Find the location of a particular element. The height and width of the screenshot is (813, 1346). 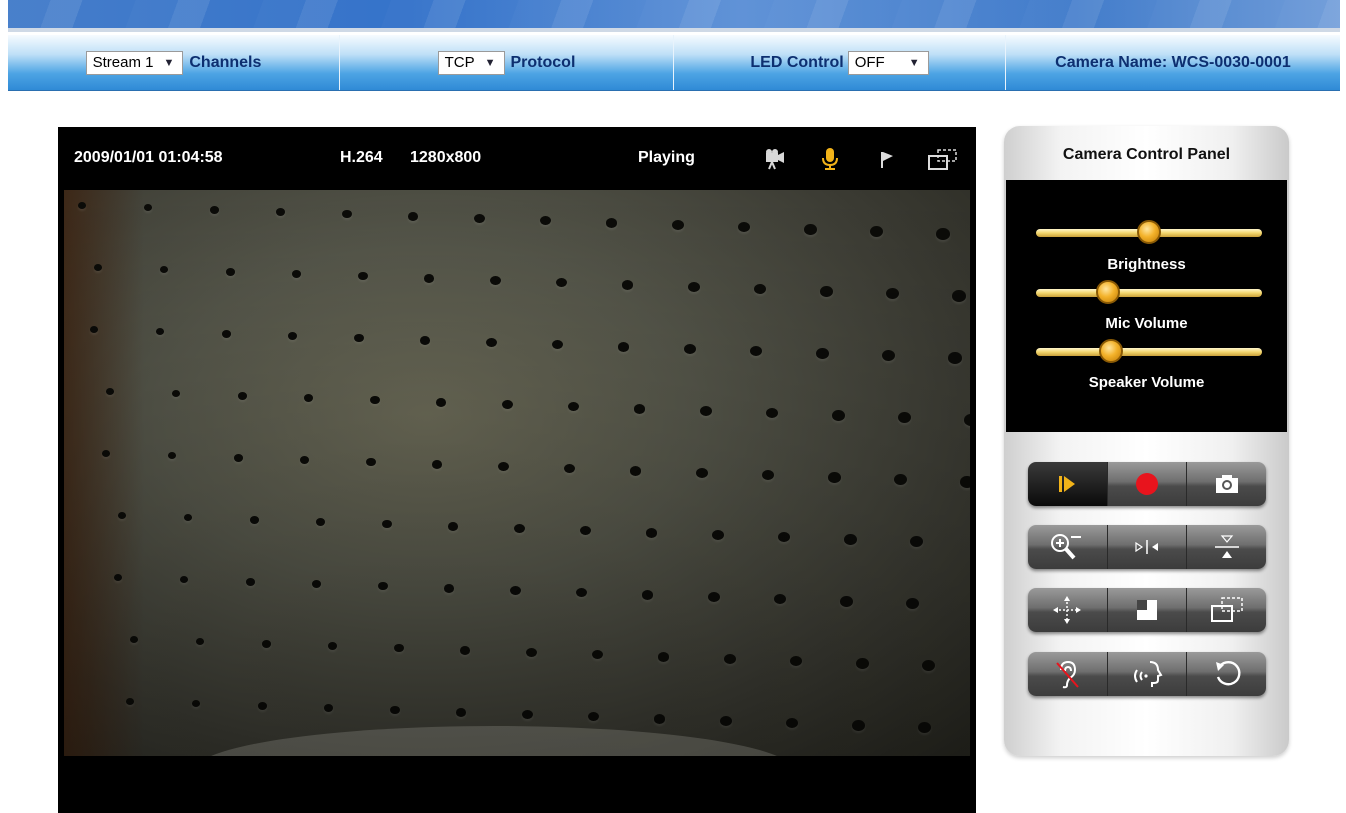

view-button-row is located at coordinates (1147, 610).